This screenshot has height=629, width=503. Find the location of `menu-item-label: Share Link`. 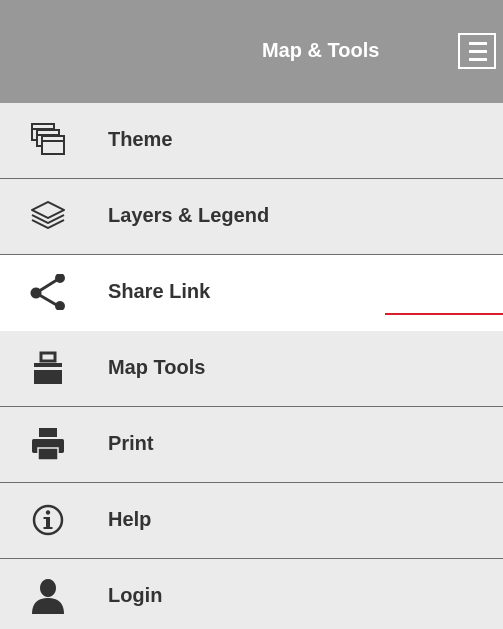

menu-item-label: Share Link is located at coordinates (159, 292).